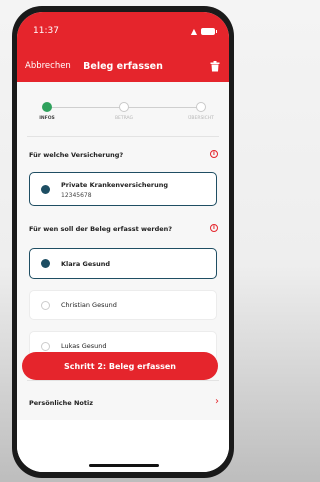 This screenshot has width=320, height=482. What do you see at coordinates (123, 305) in the screenshot?
I see `person-option-christian: Christian Gesund` at bounding box center [123, 305].